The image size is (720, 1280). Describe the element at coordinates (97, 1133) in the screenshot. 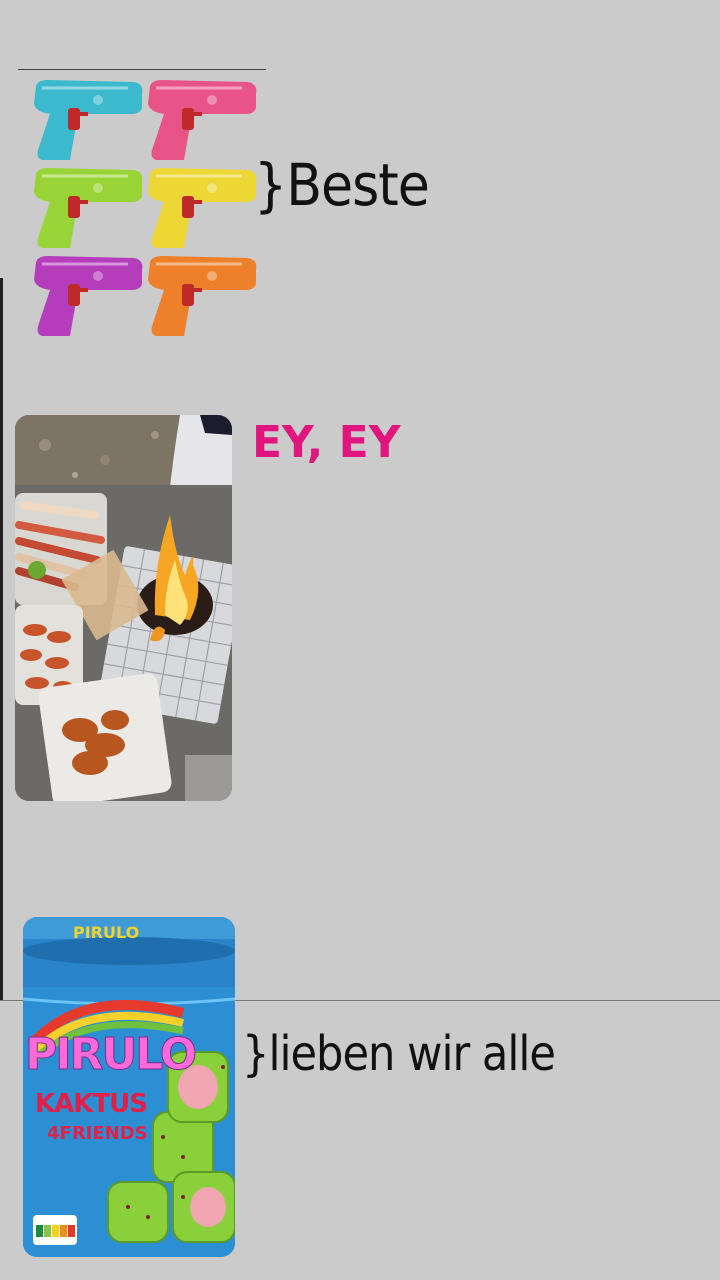

I see `product-subtitle: 4FRIENDS` at that location.